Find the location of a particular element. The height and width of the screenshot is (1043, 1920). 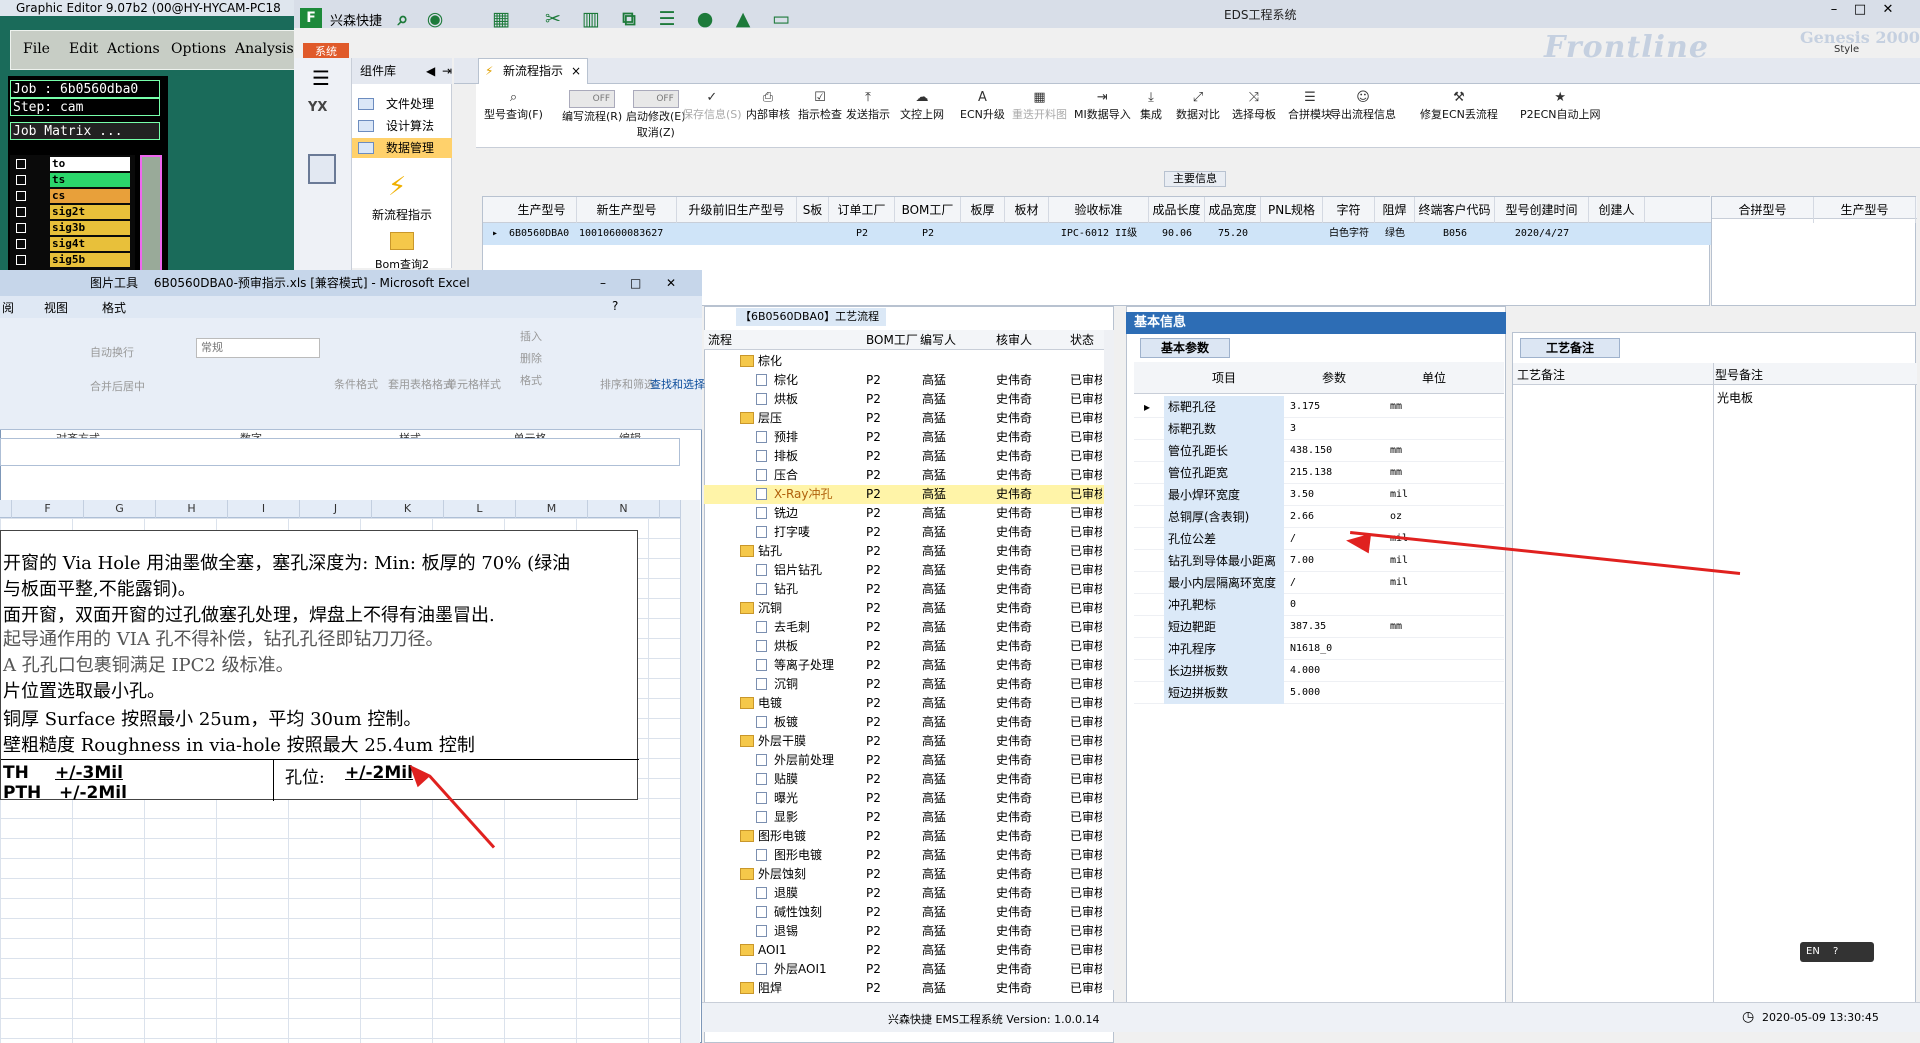

delete-button: 删除 is located at coordinates (531, 358).